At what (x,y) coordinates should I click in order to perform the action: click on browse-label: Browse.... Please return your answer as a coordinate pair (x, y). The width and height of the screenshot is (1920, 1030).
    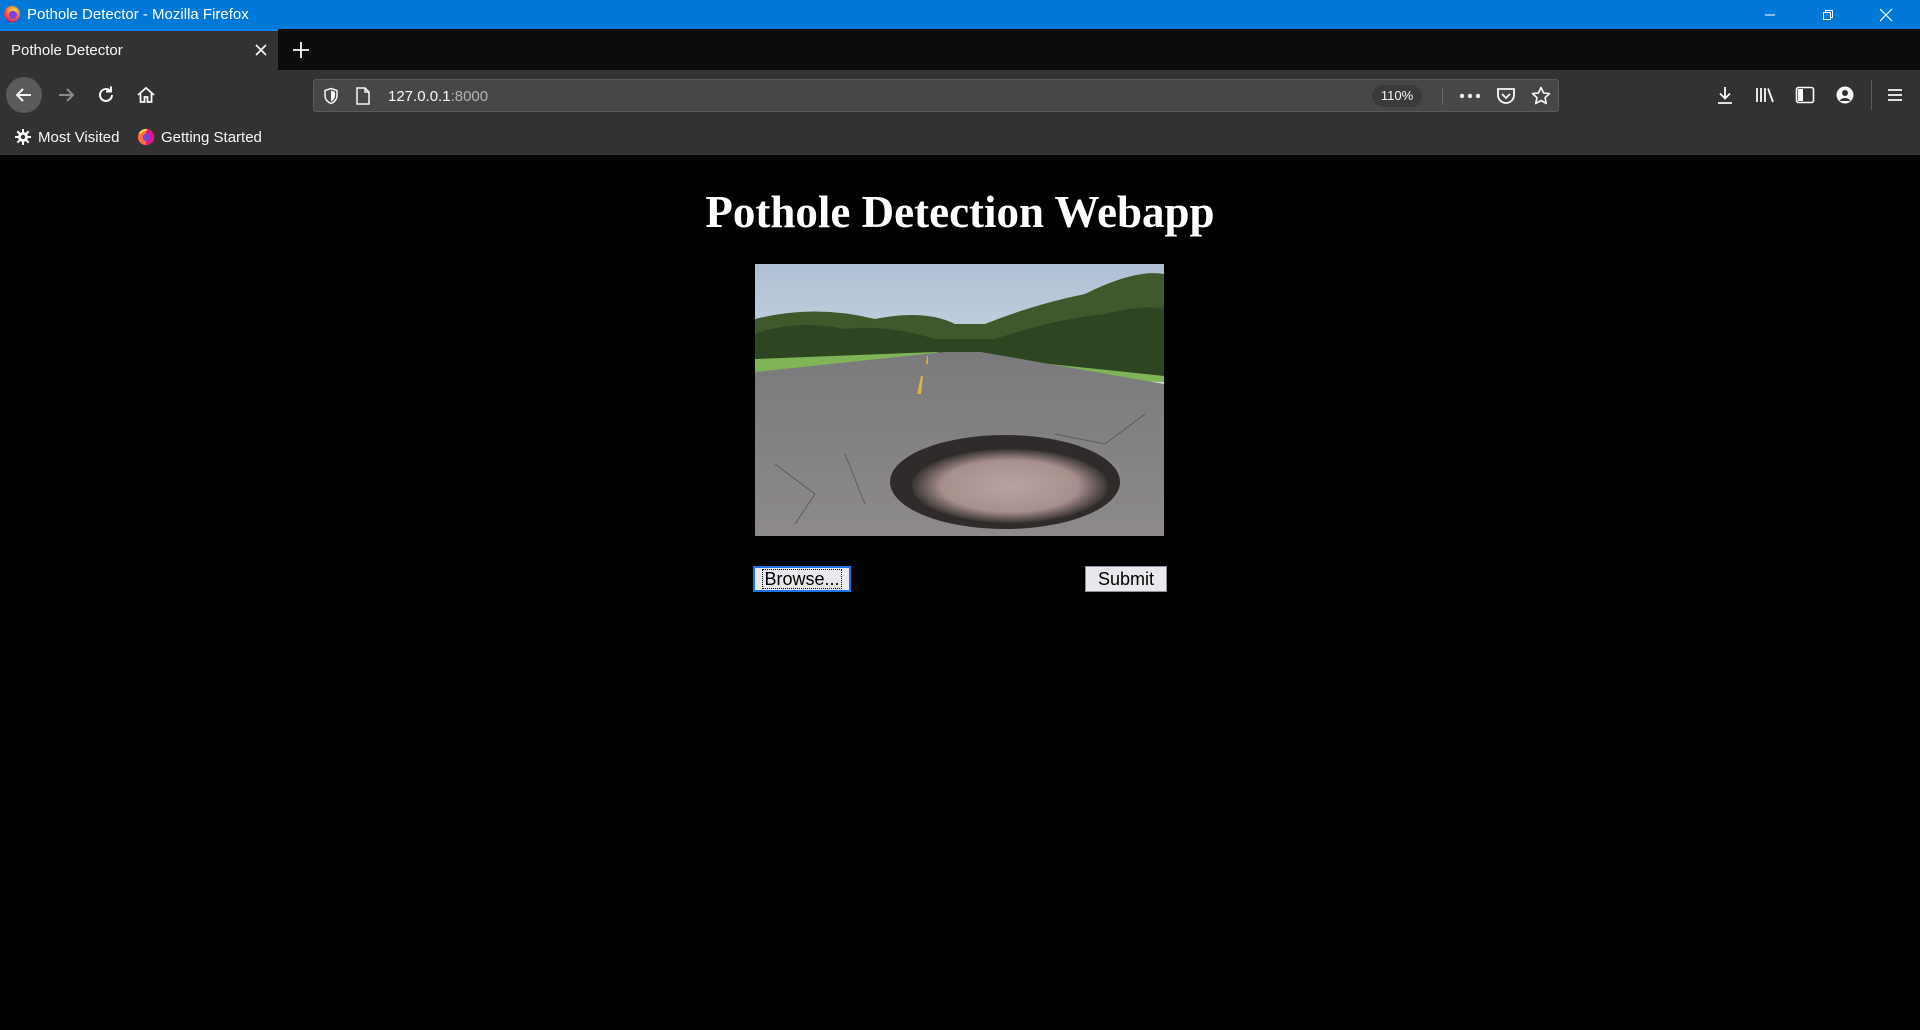
    Looking at the image, I should click on (802, 579).